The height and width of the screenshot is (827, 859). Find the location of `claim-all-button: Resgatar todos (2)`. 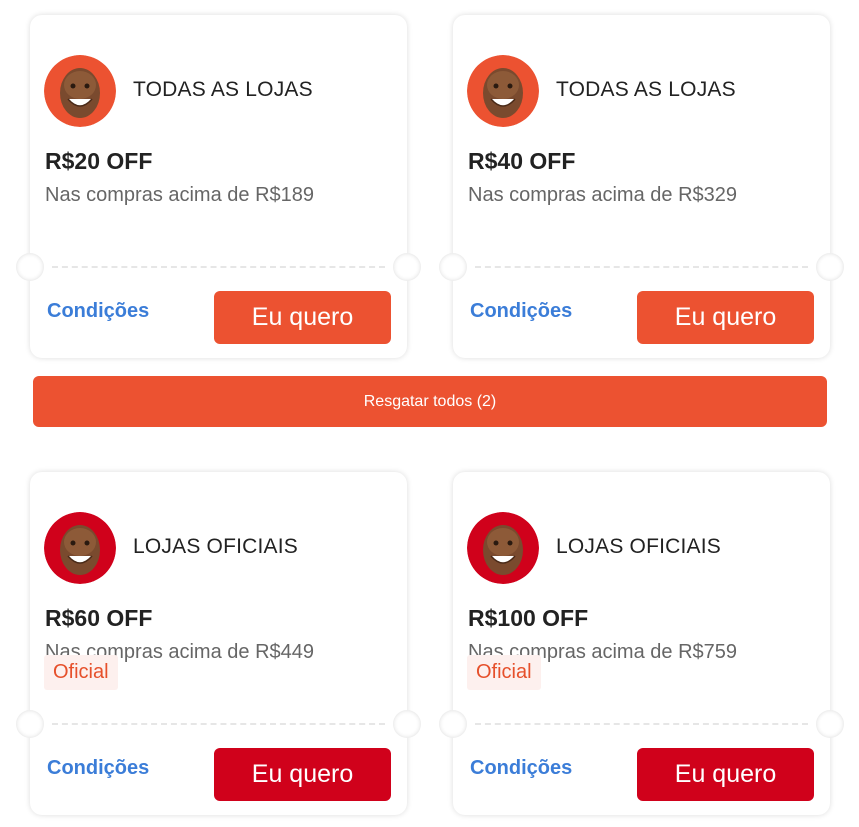

claim-all-button: Resgatar todos (2) is located at coordinates (430, 401).